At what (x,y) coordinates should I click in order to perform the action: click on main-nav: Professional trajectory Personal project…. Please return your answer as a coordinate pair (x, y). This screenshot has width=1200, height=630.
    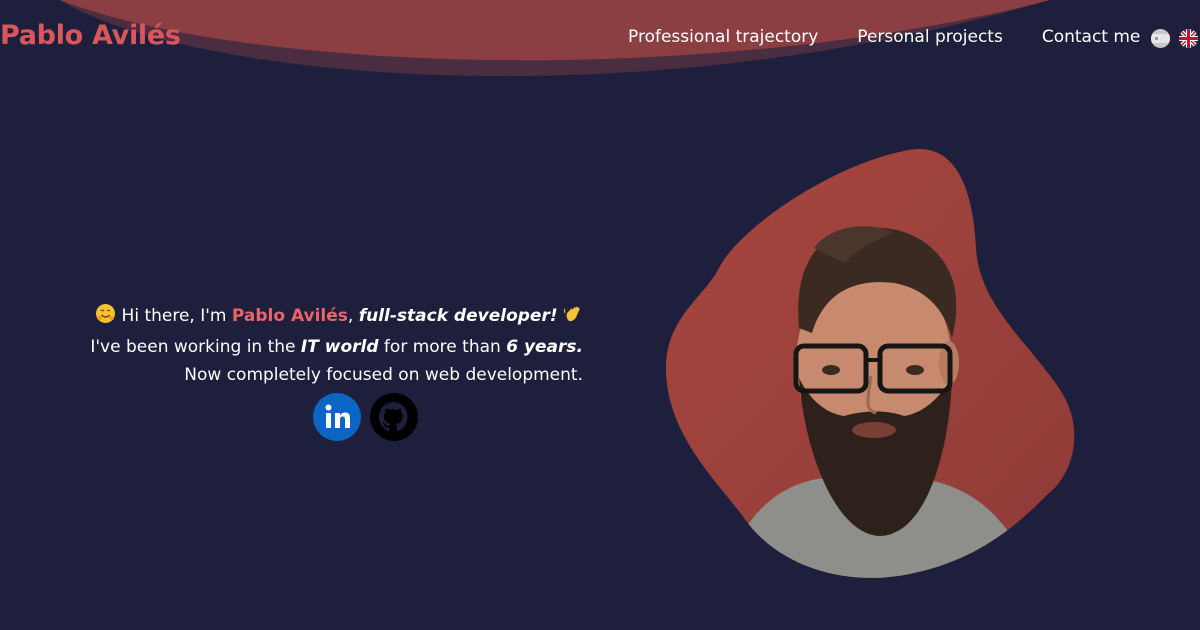
    Looking at the image, I should click on (903, 37).